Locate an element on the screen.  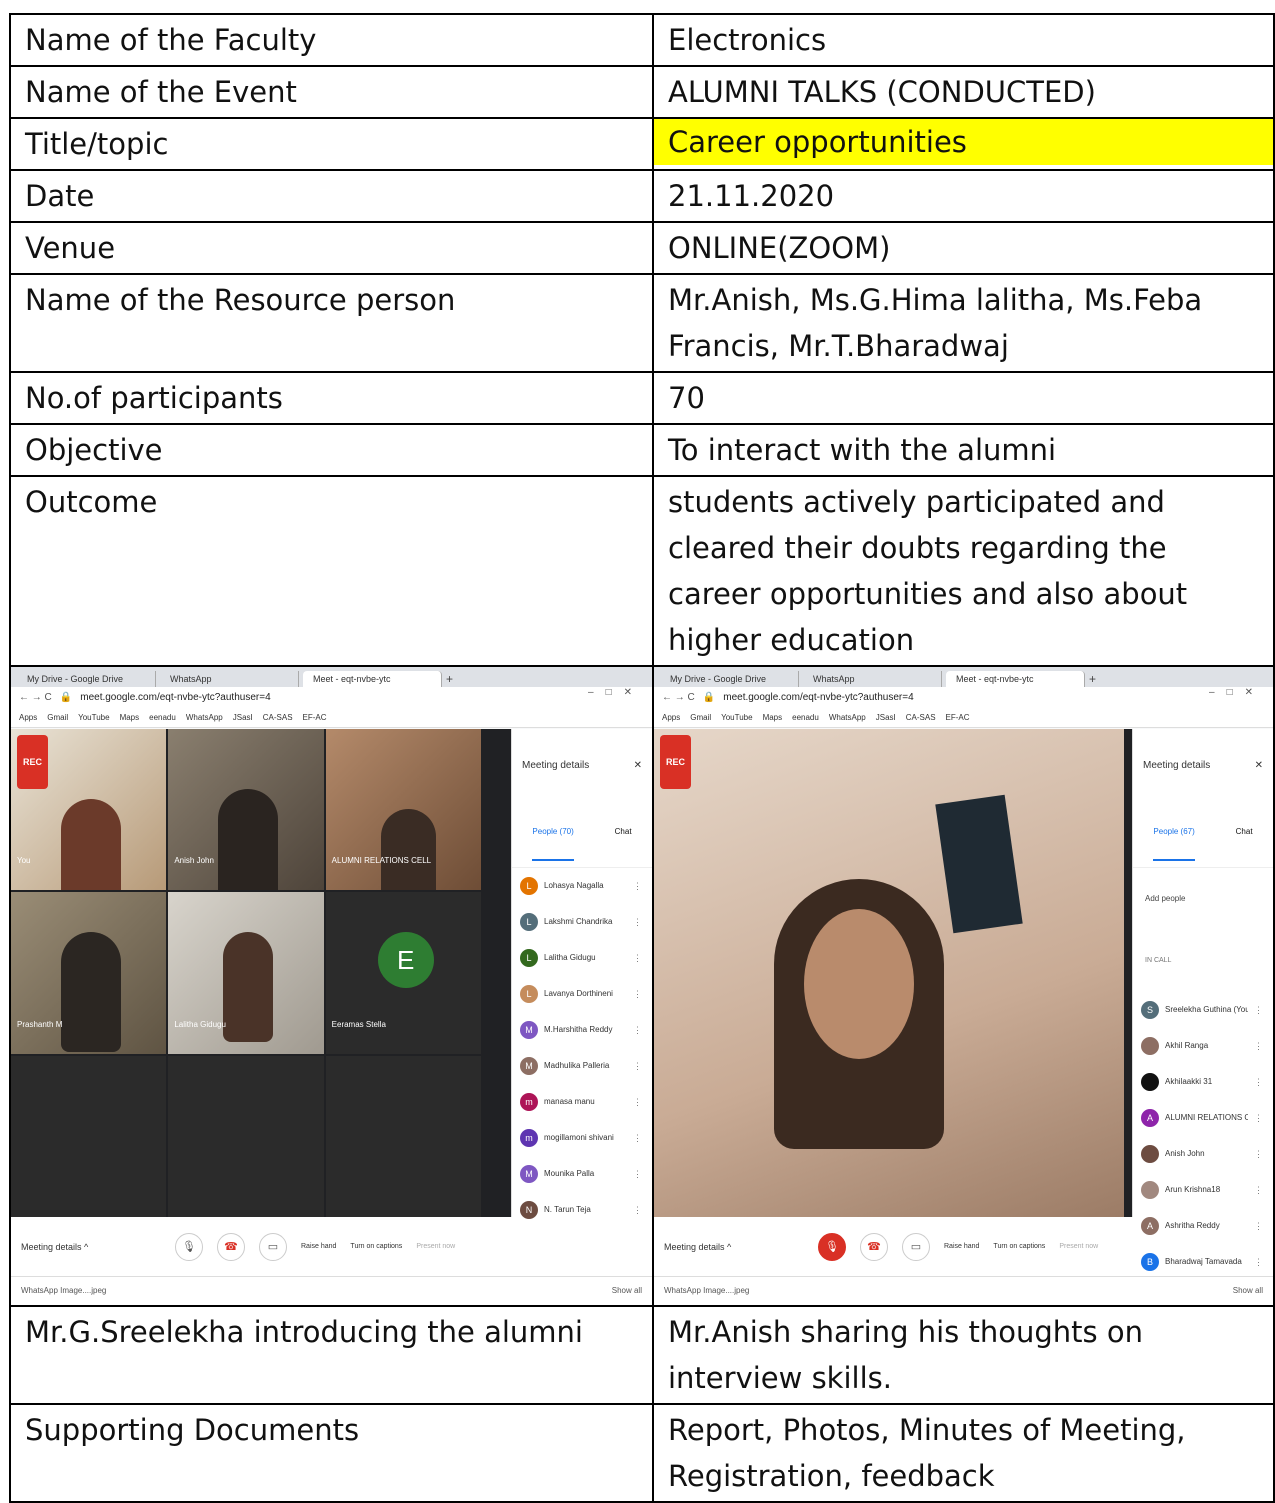
add-people-button: Add people is located at coordinates (1203, 899).